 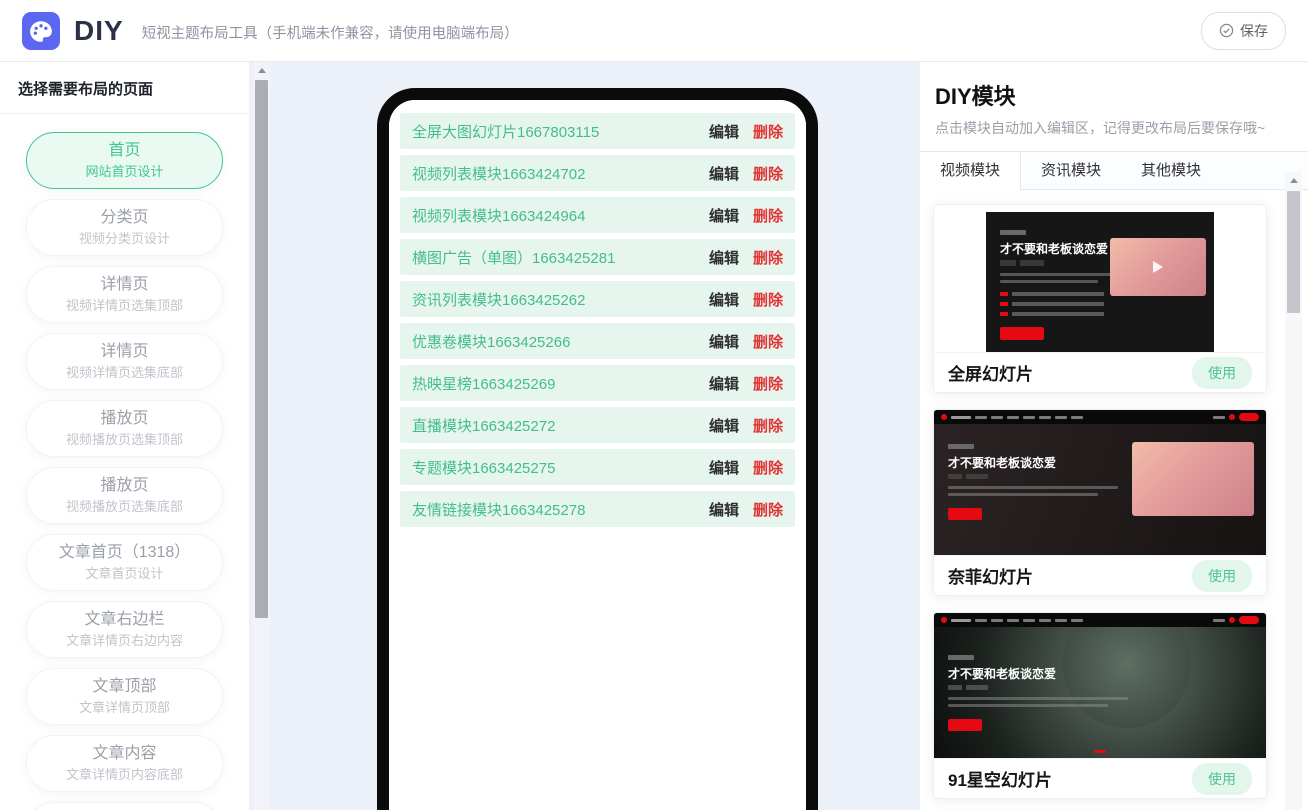 I want to click on page-item-label: 文章内容, so click(x=124, y=753).